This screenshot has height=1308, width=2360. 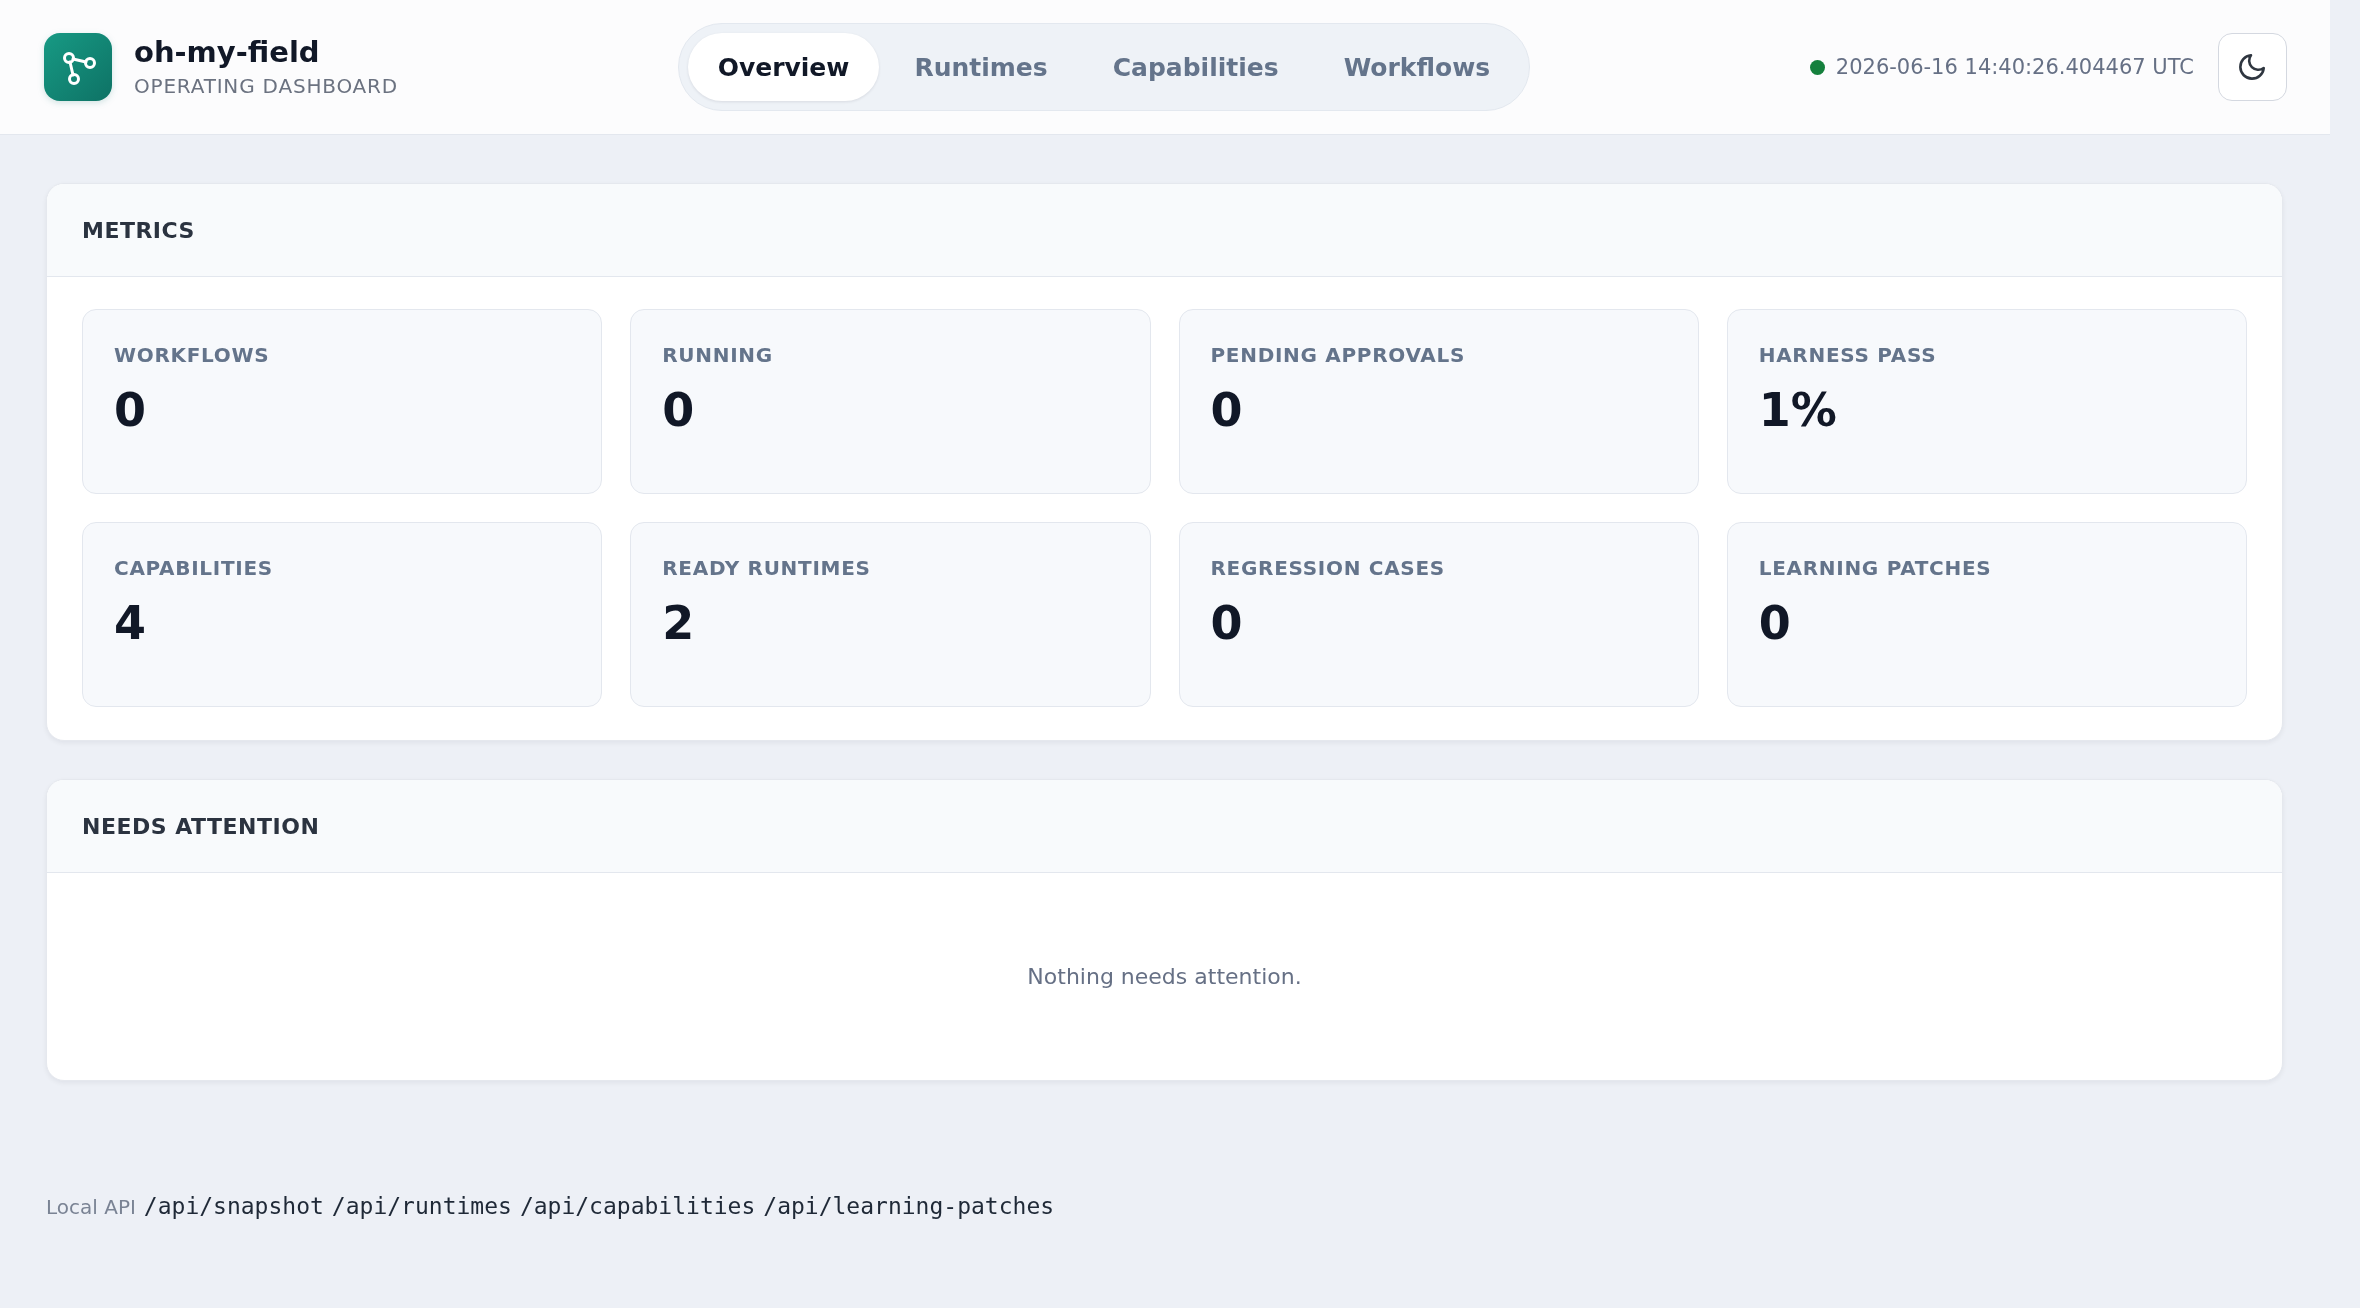 What do you see at coordinates (637, 1206) in the screenshot?
I see `api-path: /api/capabilities` at bounding box center [637, 1206].